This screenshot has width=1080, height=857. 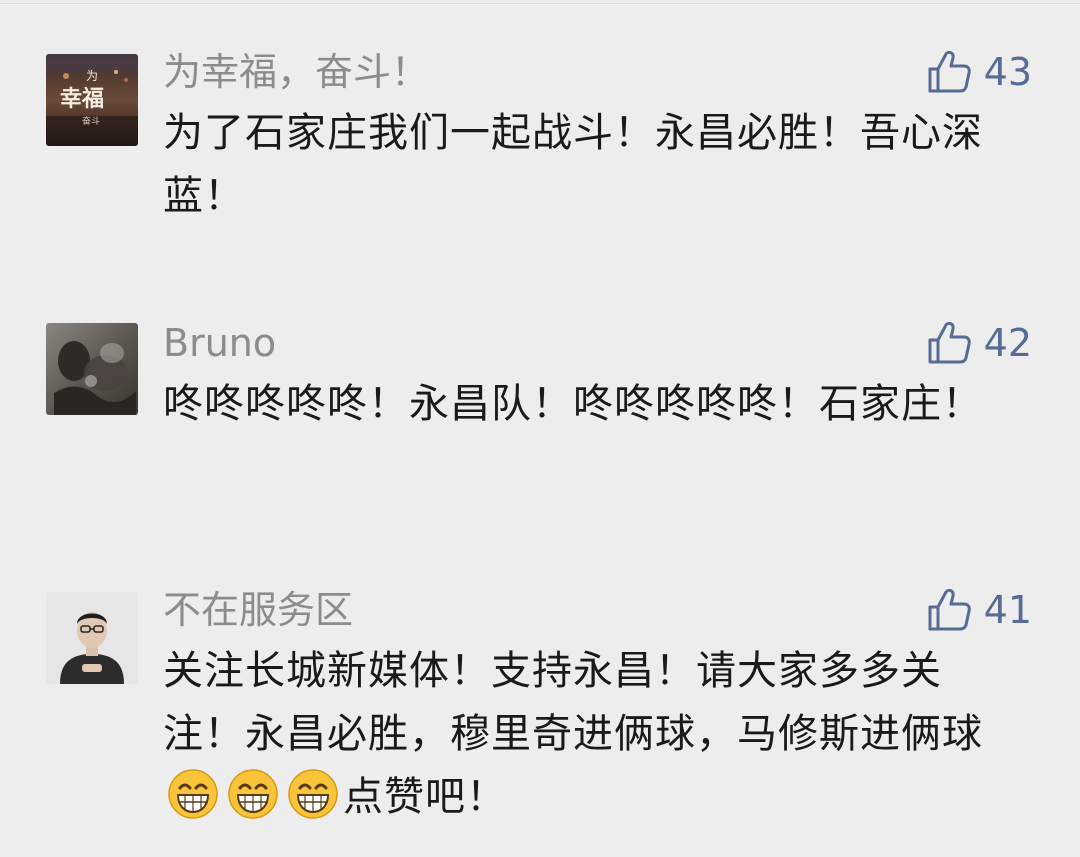 What do you see at coordinates (540, 3) in the screenshot?
I see `top-divider` at bounding box center [540, 3].